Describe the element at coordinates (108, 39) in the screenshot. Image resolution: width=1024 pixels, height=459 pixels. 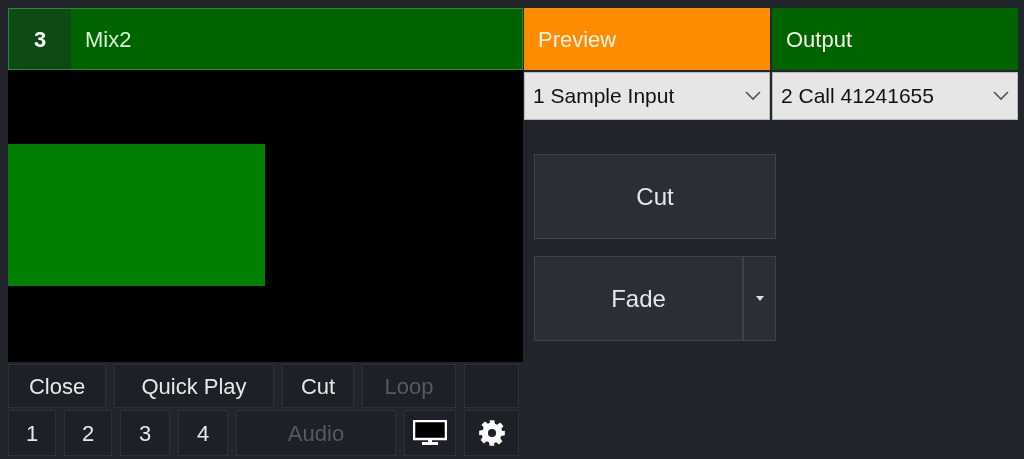
I see `mix-name: Mix2` at that location.